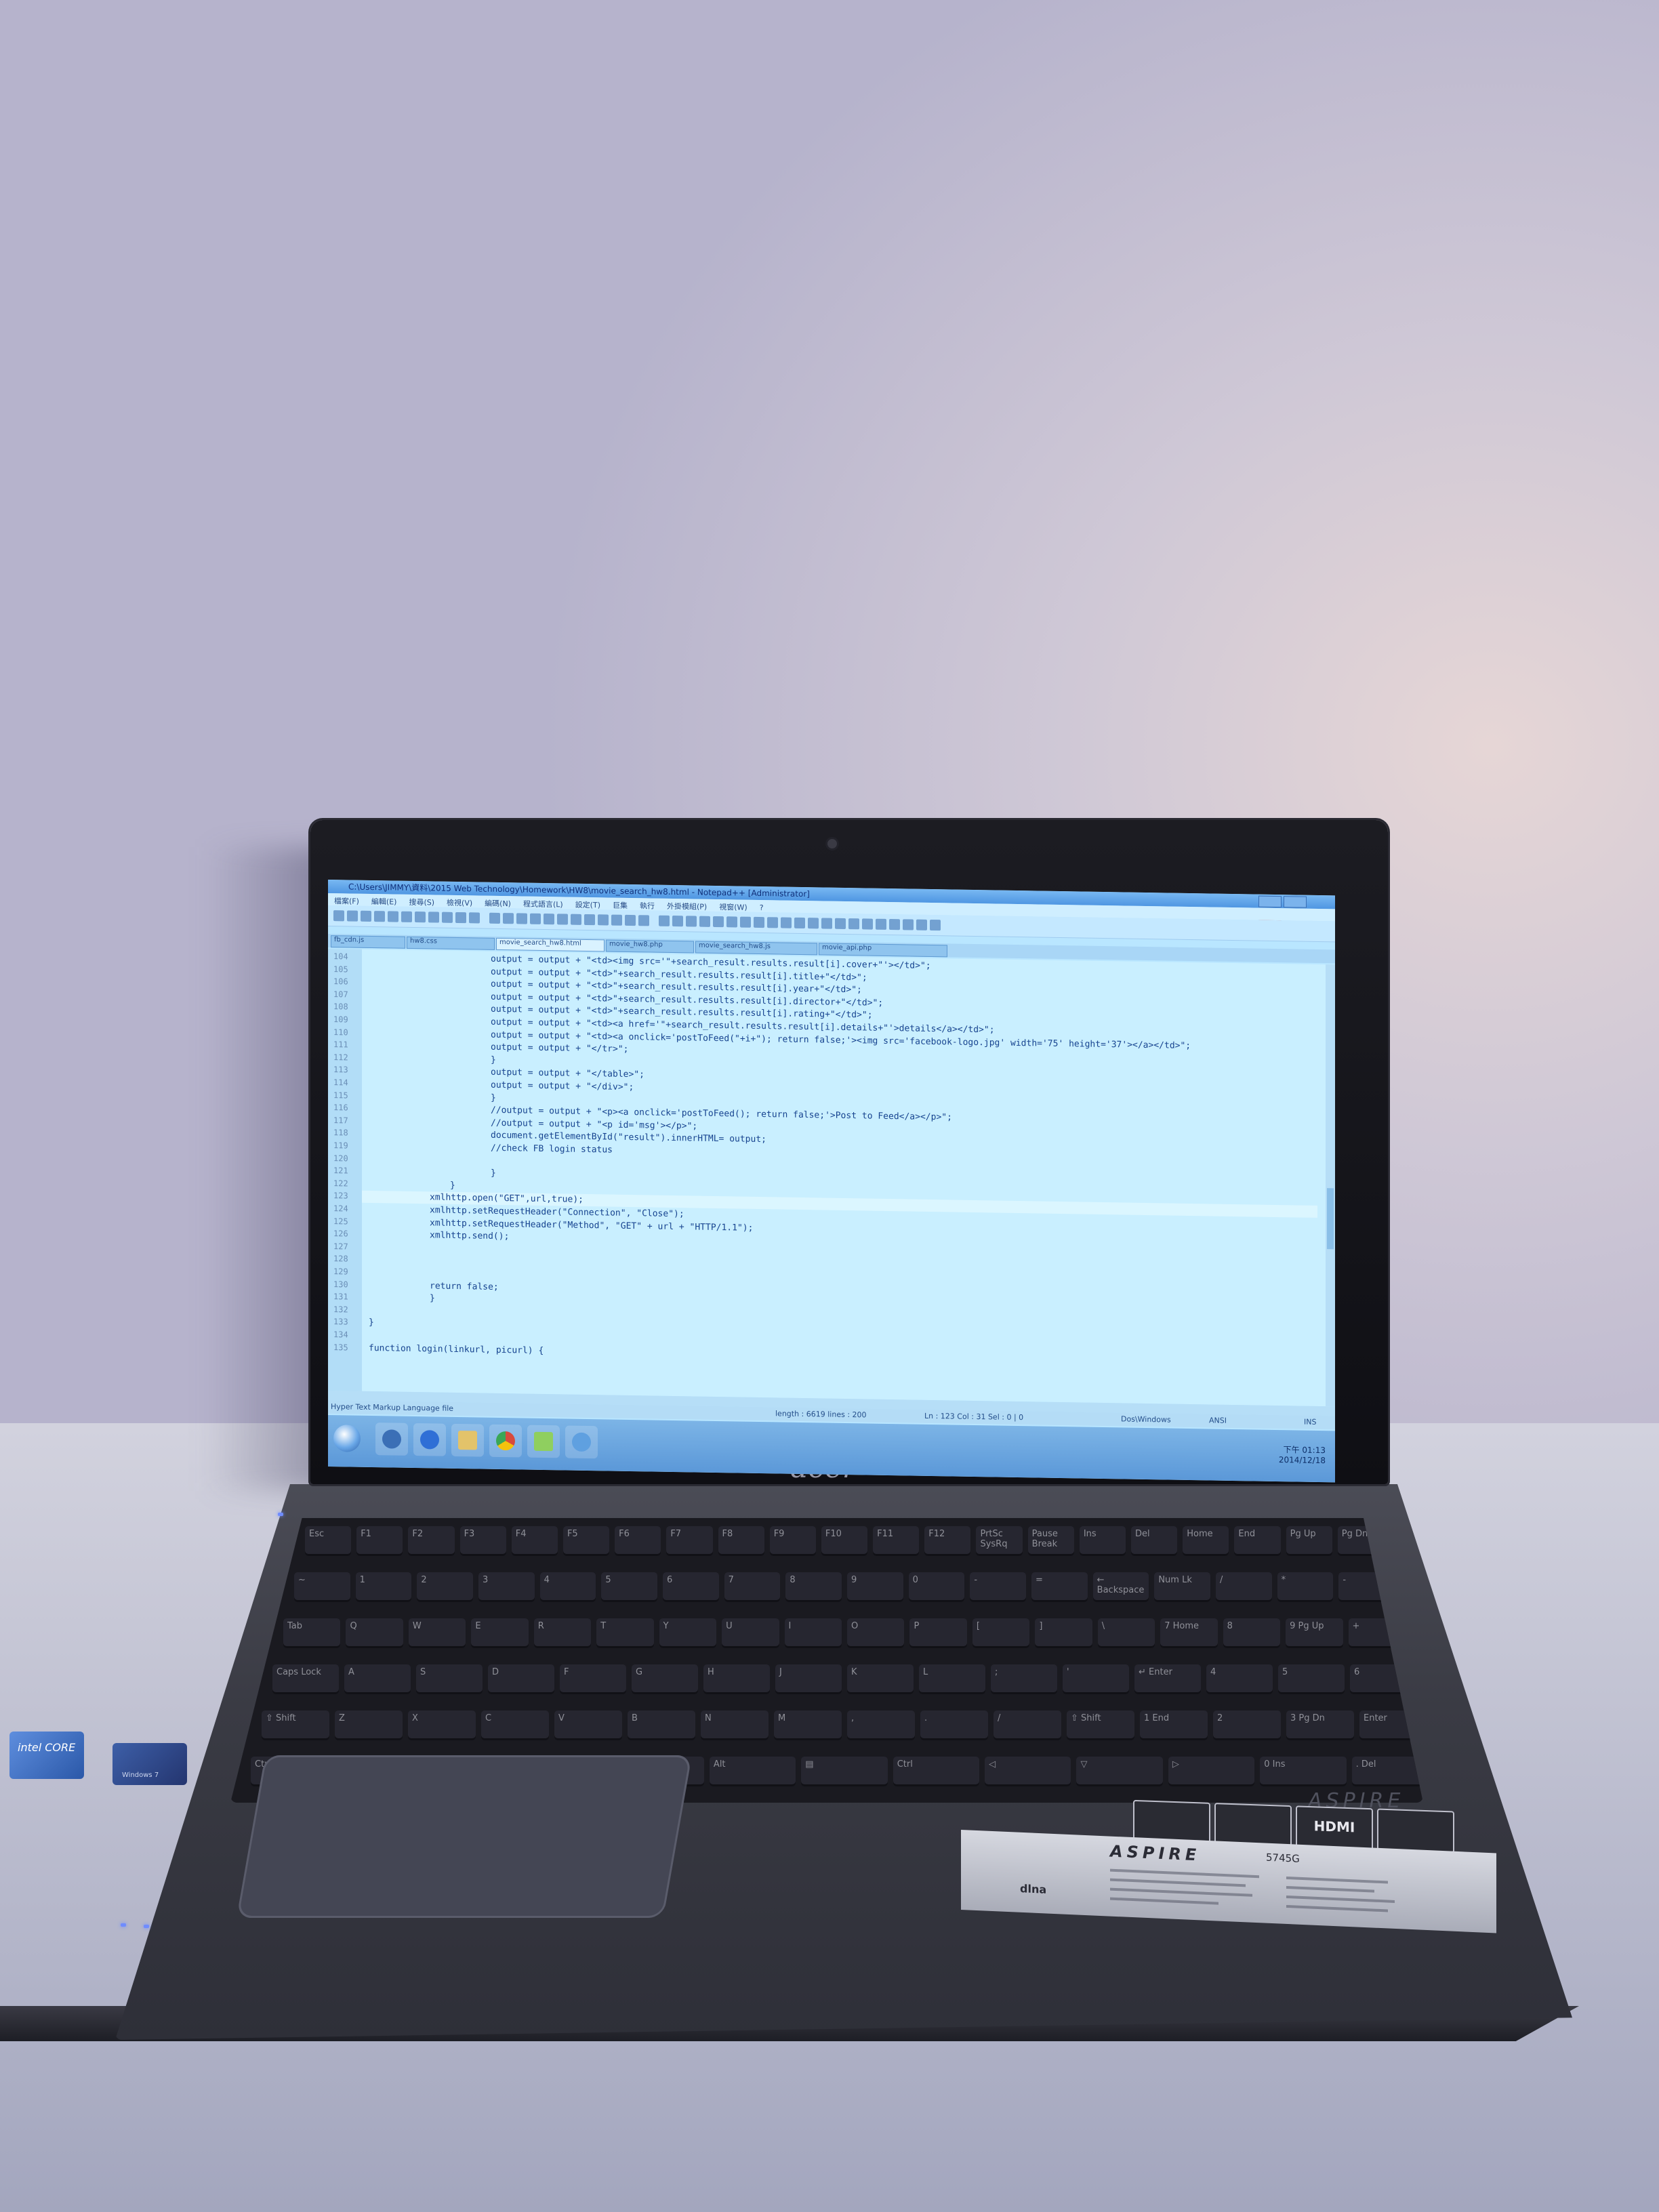  I want to click on keyboard-key: B, so click(662, 1725).